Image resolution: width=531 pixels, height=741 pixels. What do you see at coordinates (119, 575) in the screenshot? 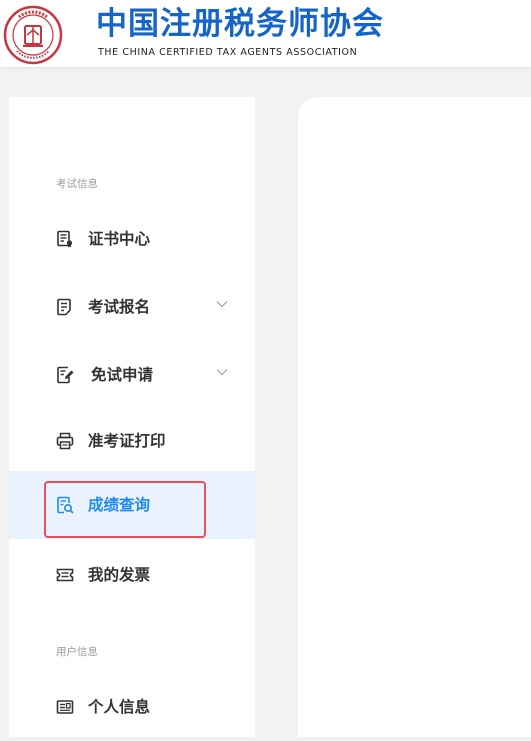
I see `sidebar-item-label: 我的发票` at bounding box center [119, 575].